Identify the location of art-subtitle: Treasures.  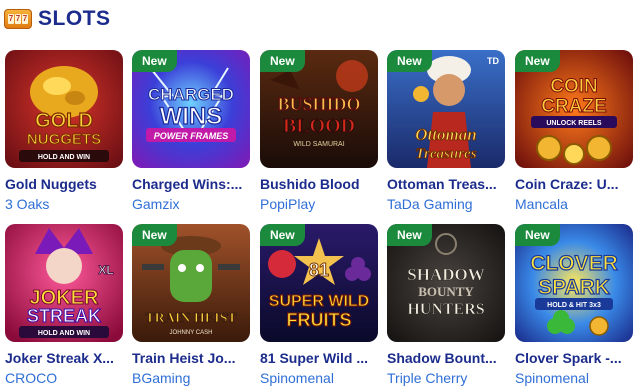
(445, 154).